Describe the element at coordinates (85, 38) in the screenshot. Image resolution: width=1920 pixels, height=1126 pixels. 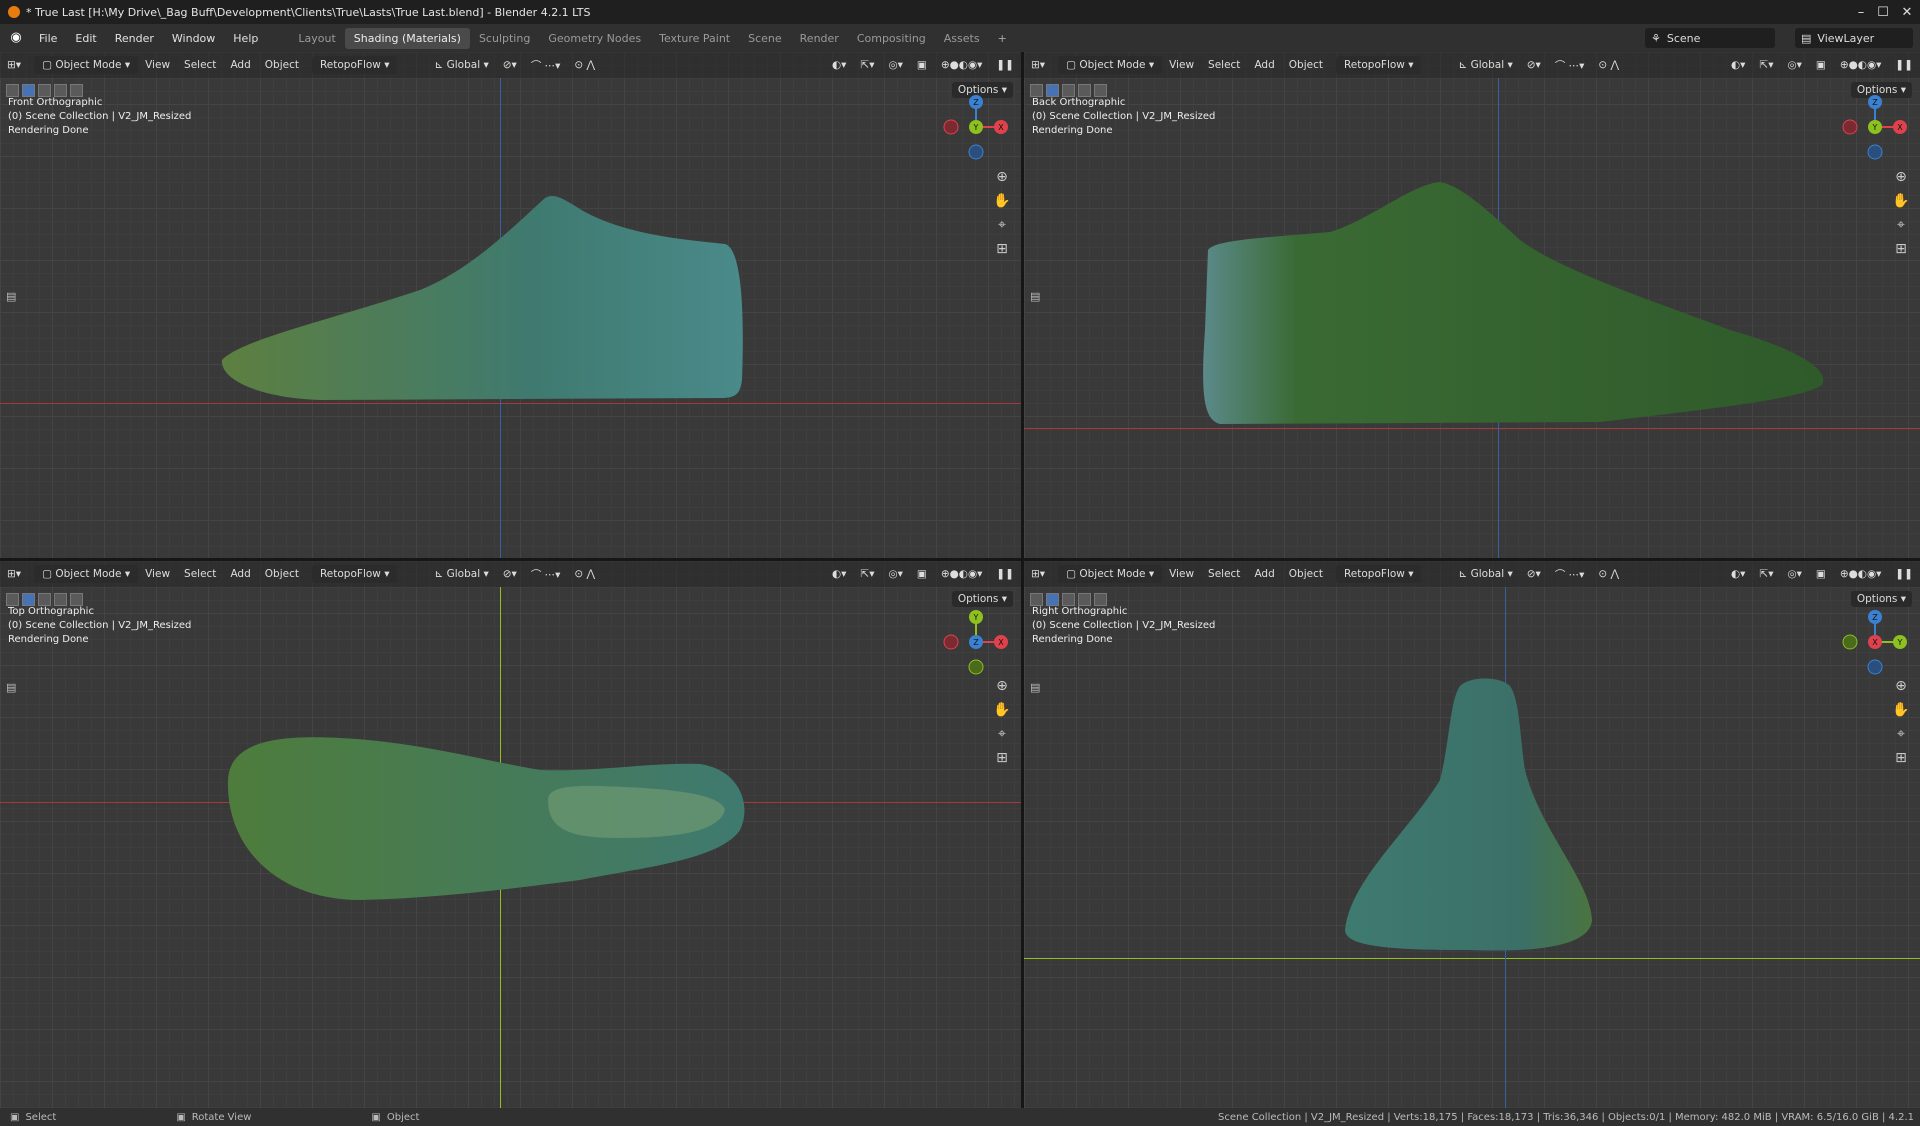
I see `menu-edit: Edit` at that location.